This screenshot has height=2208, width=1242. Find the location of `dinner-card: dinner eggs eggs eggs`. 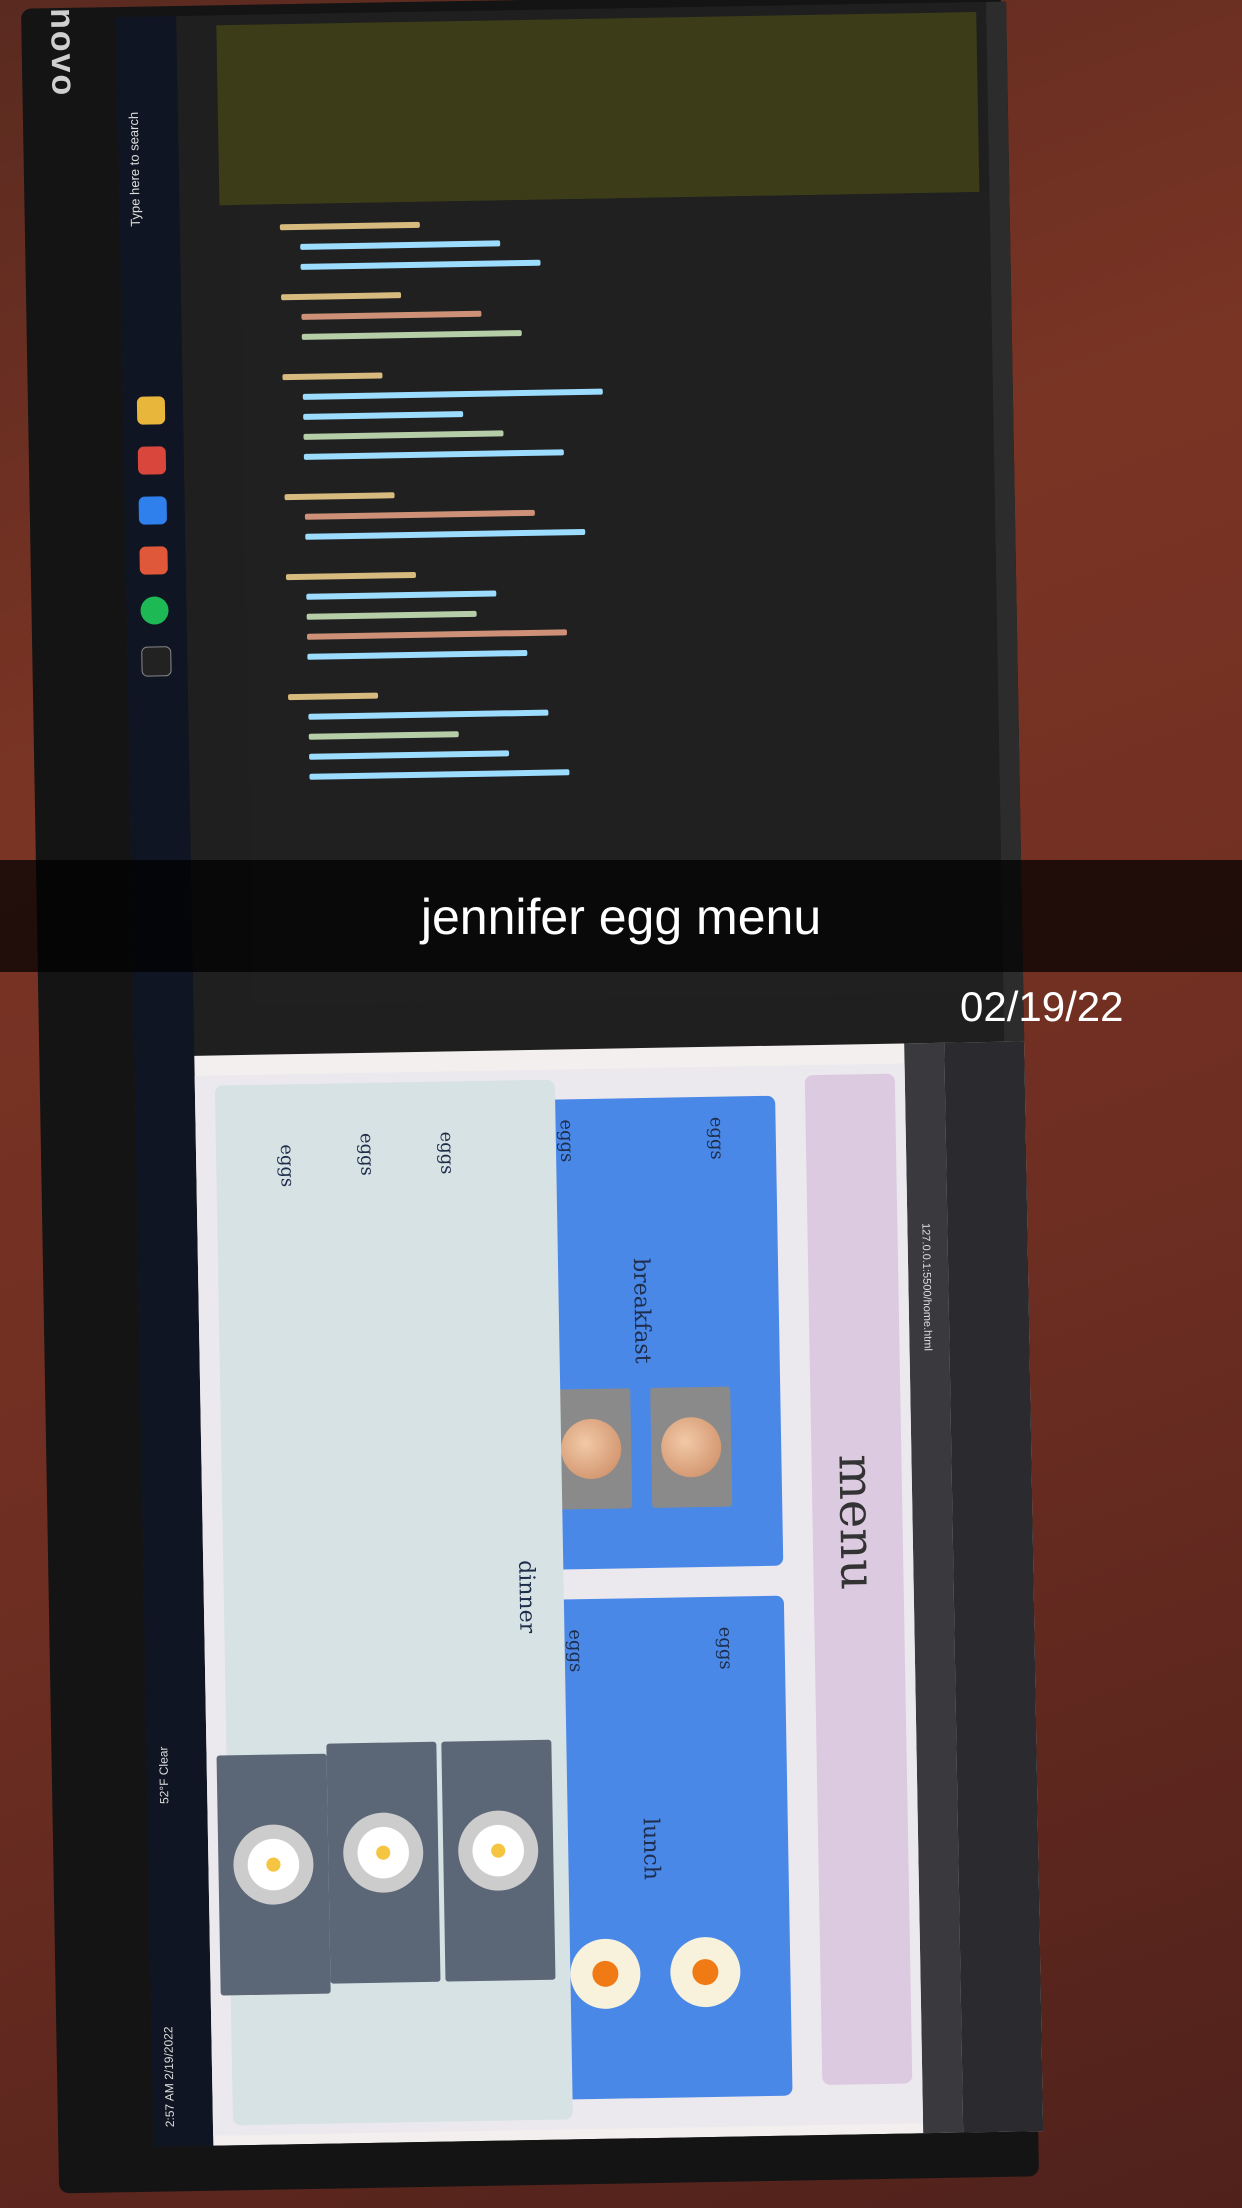

dinner-card: dinner eggs eggs eggs is located at coordinates (393, 1602).